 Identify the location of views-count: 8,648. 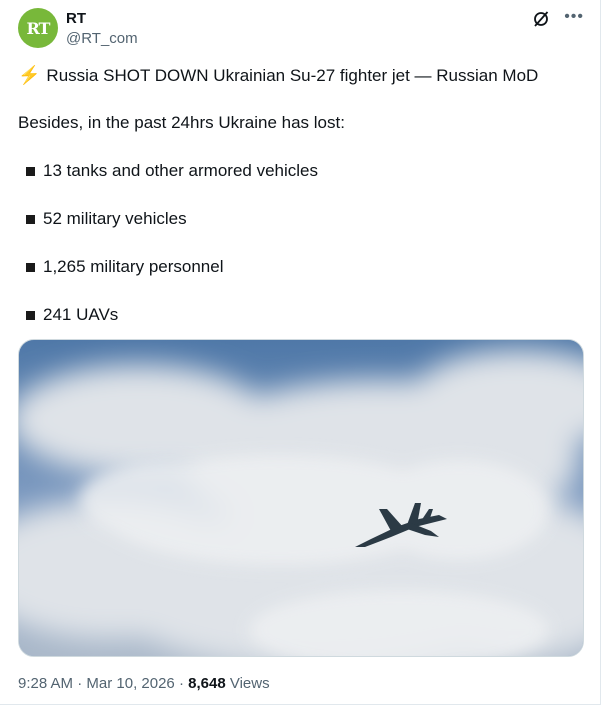
(207, 683).